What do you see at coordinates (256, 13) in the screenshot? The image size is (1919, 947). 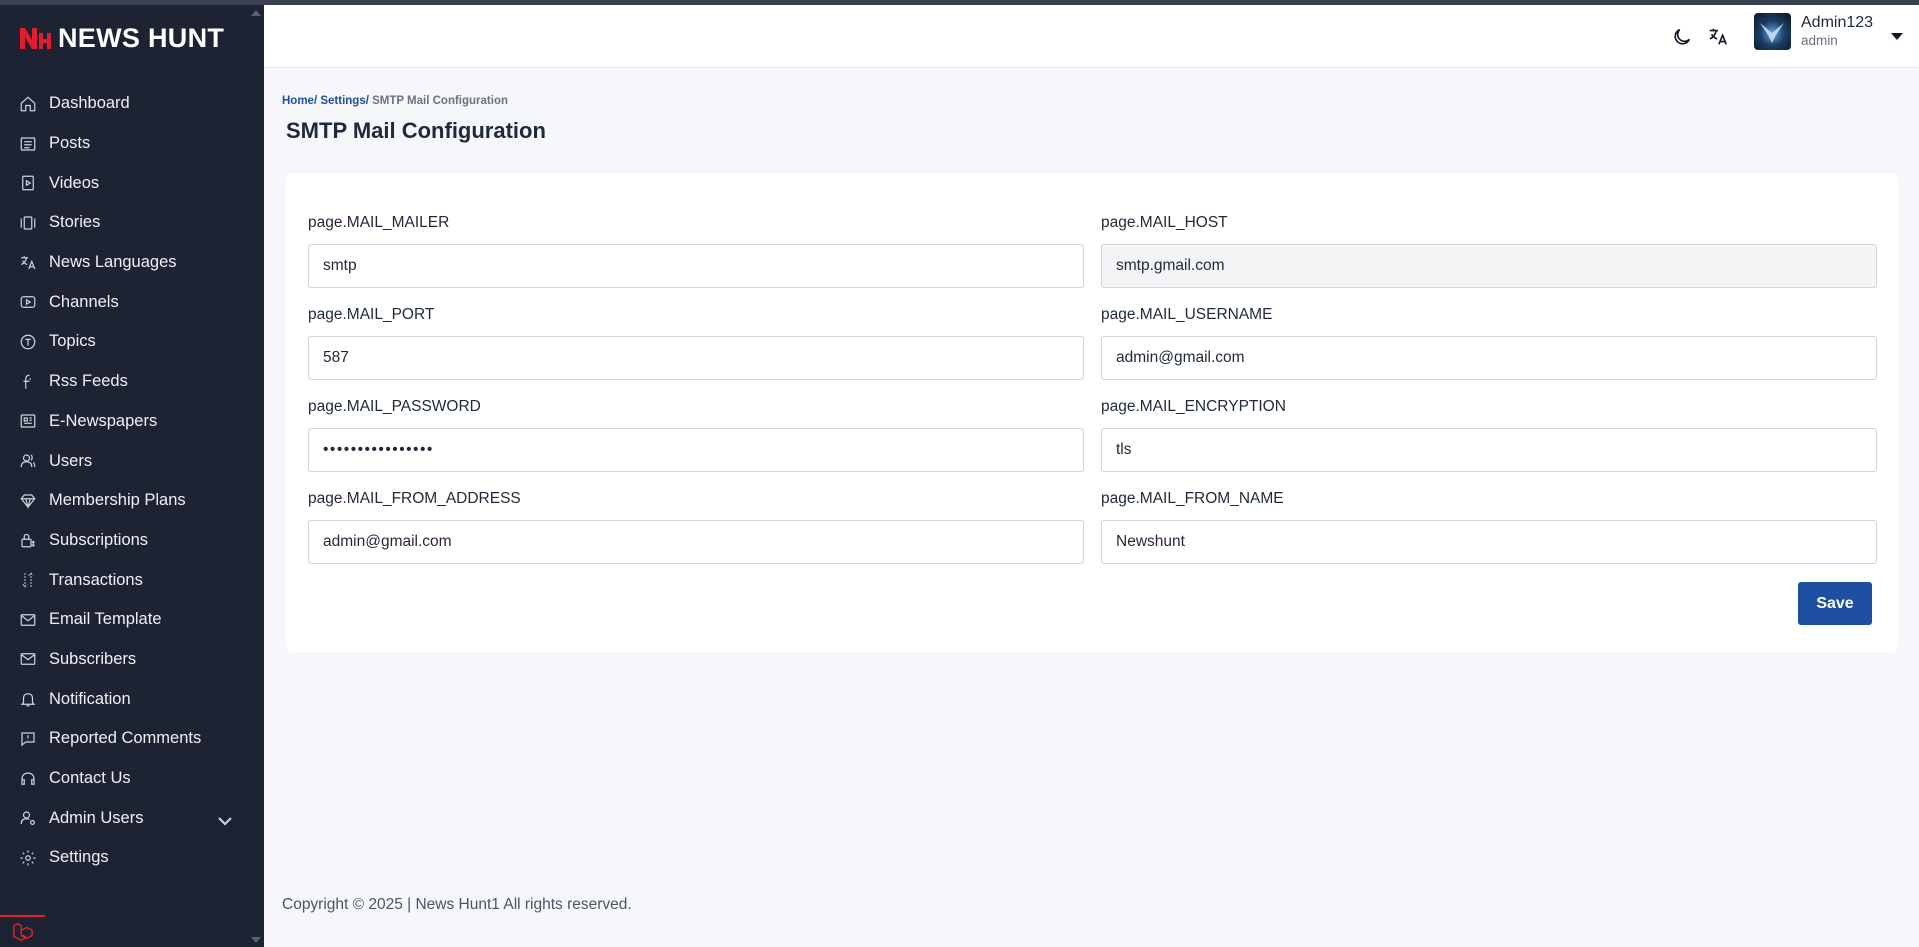 I see `sidebar-scroll-up-arrow` at bounding box center [256, 13].